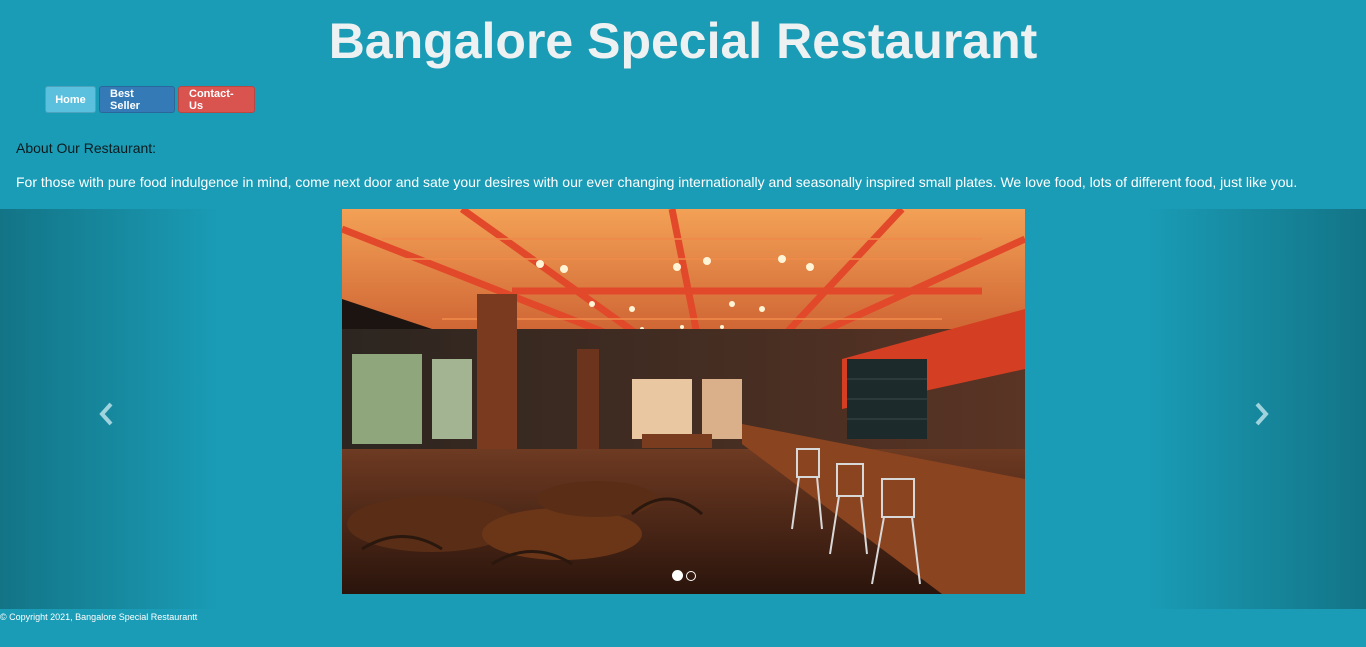 This screenshot has width=1366, height=647. I want to click on carousel-indicators, so click(684, 575).